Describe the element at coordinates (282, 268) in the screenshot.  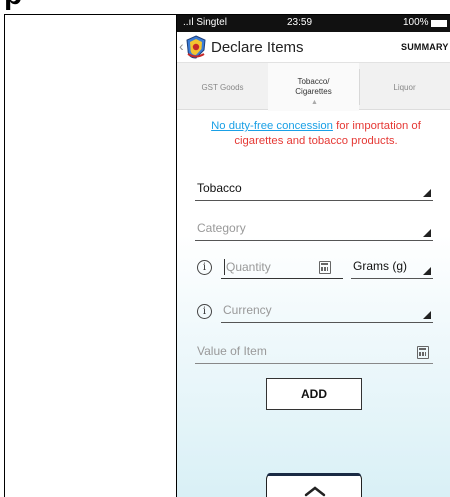
I see `quantity-input: Quantity` at that location.